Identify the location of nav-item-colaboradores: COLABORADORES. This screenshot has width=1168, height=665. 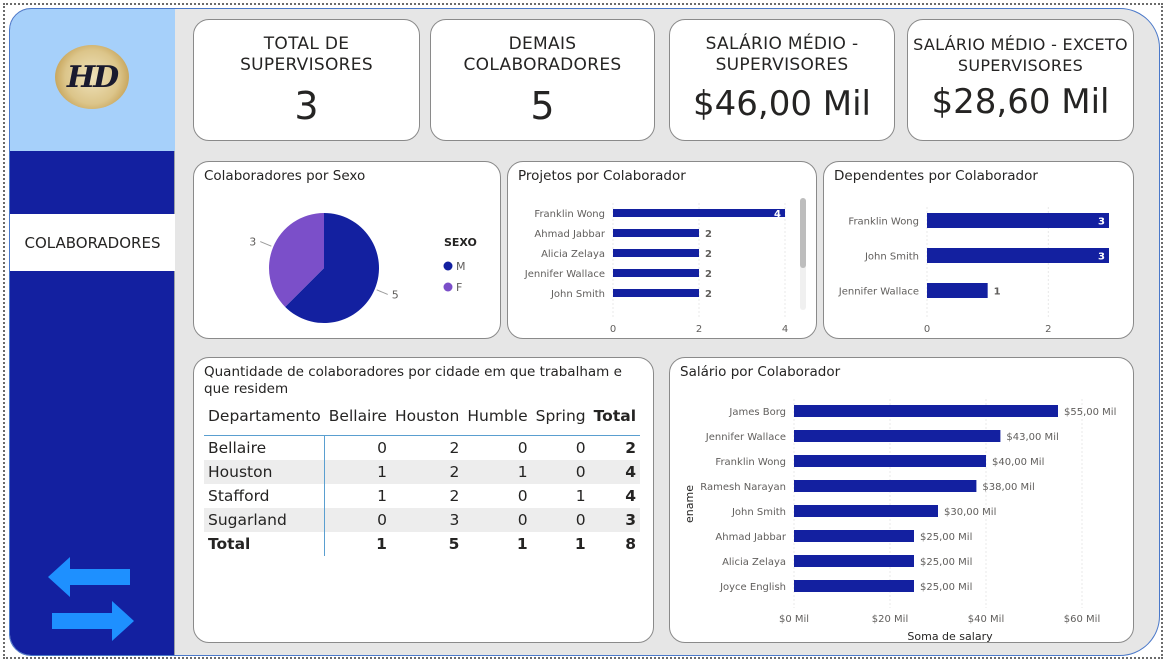
(92, 242).